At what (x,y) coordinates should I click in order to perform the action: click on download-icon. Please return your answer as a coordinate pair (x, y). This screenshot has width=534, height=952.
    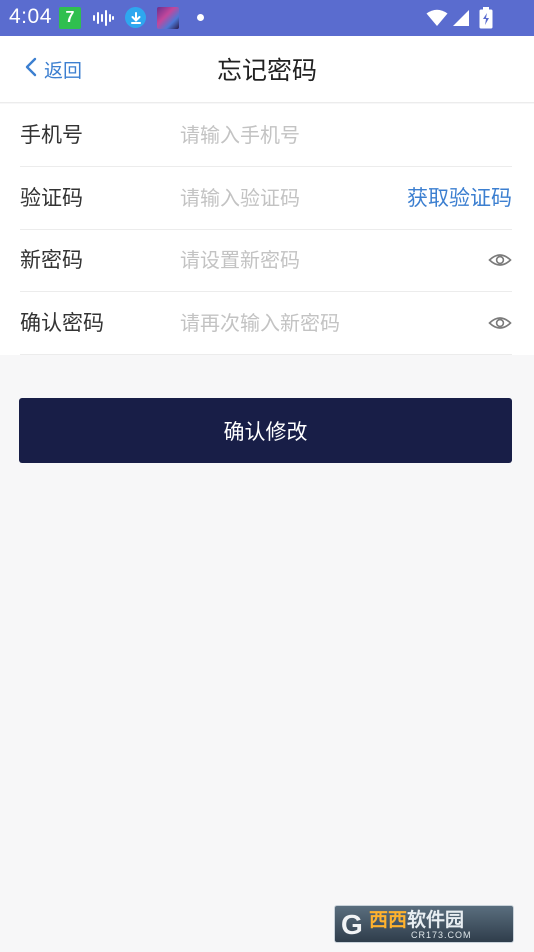
    Looking at the image, I should click on (135, 17).